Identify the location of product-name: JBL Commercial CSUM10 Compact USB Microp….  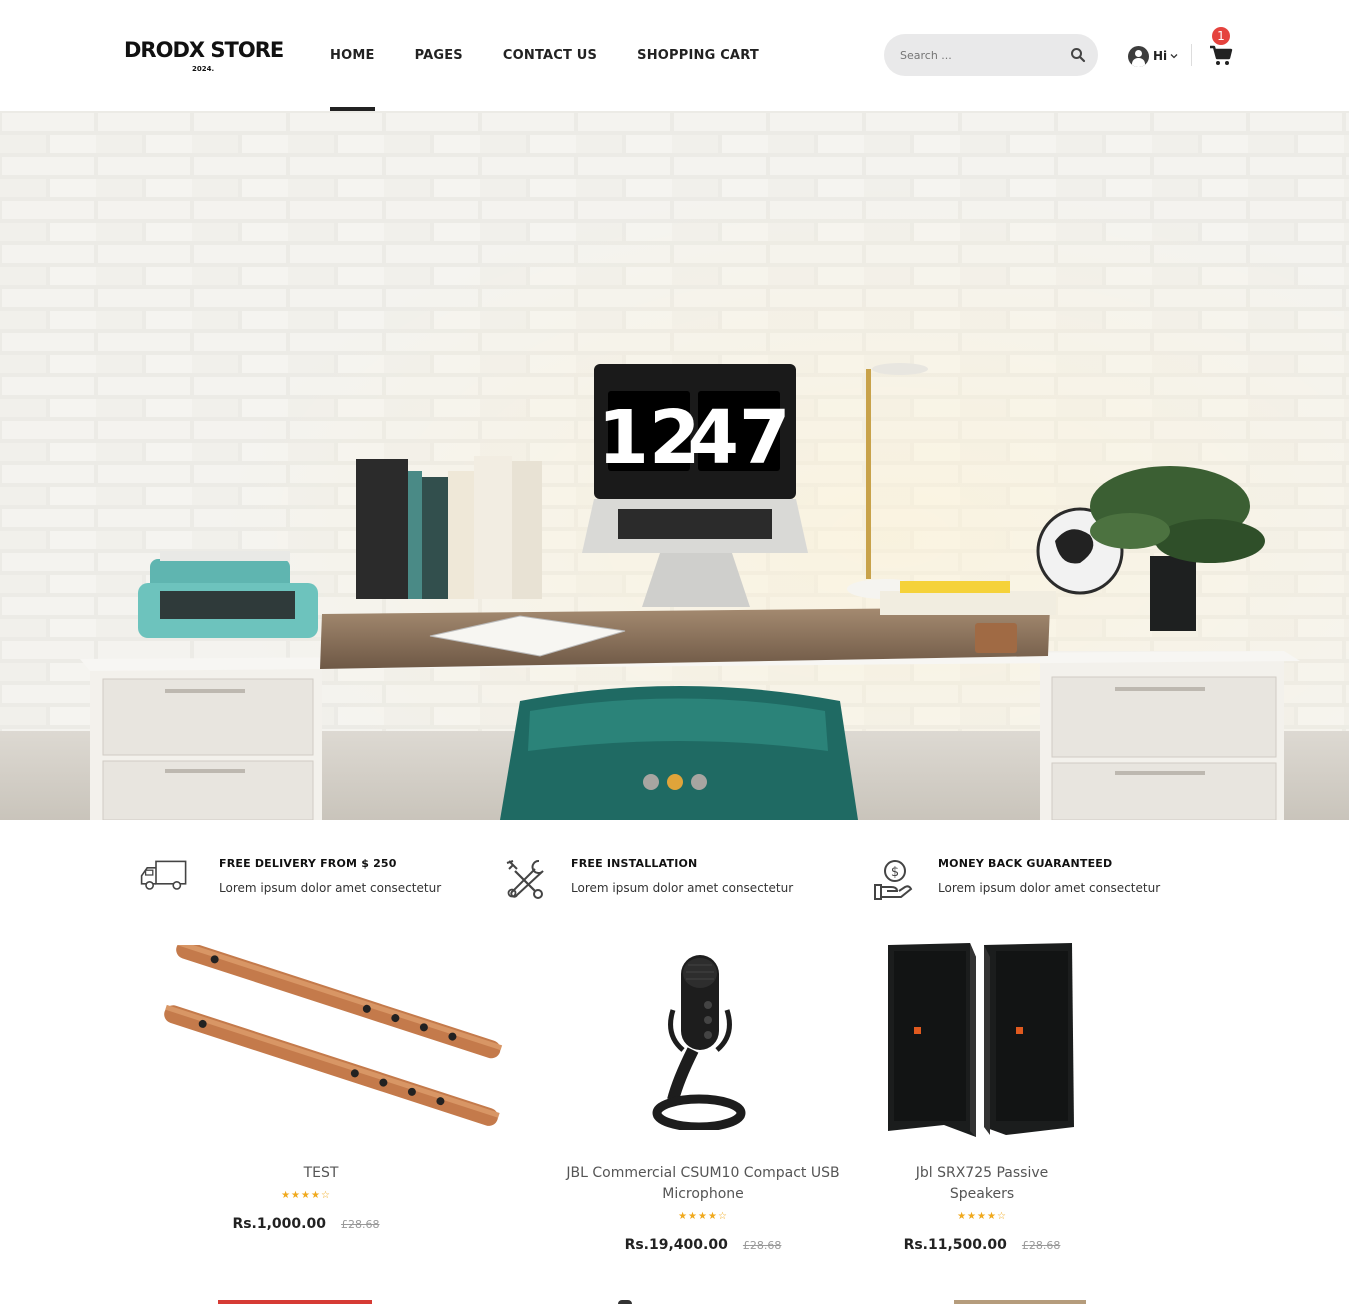
(703, 1184).